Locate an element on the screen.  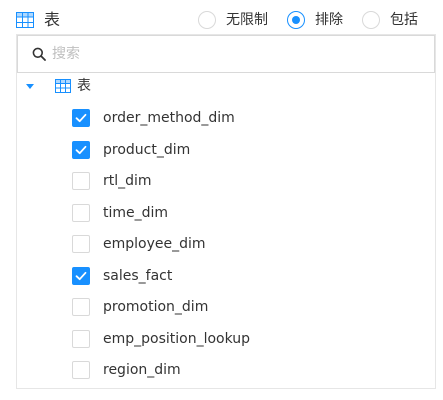
radio-no-limit: 无限制 is located at coordinates (238, 21).